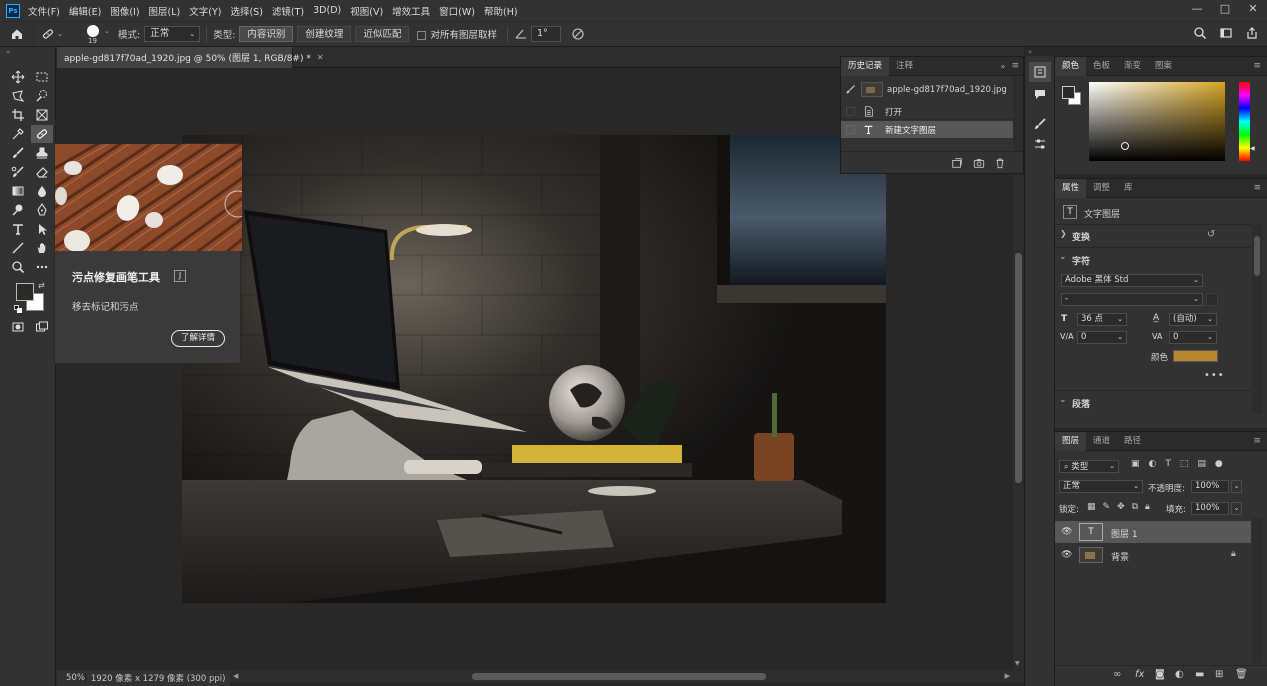  Describe the element at coordinates (1210, 486) in the screenshot. I see `opacity-input: 100%` at that location.